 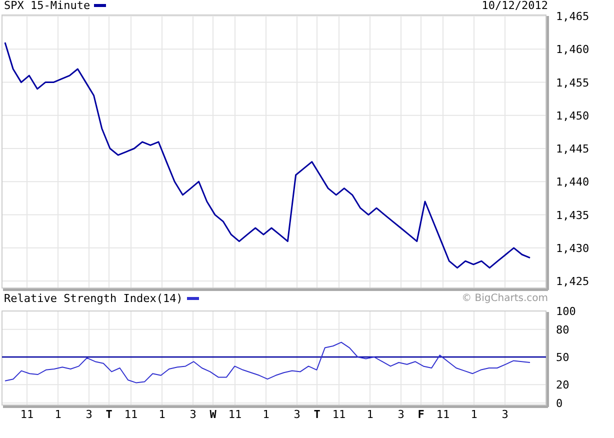 I want to click on axis-label: 1,430, so click(x=573, y=248).